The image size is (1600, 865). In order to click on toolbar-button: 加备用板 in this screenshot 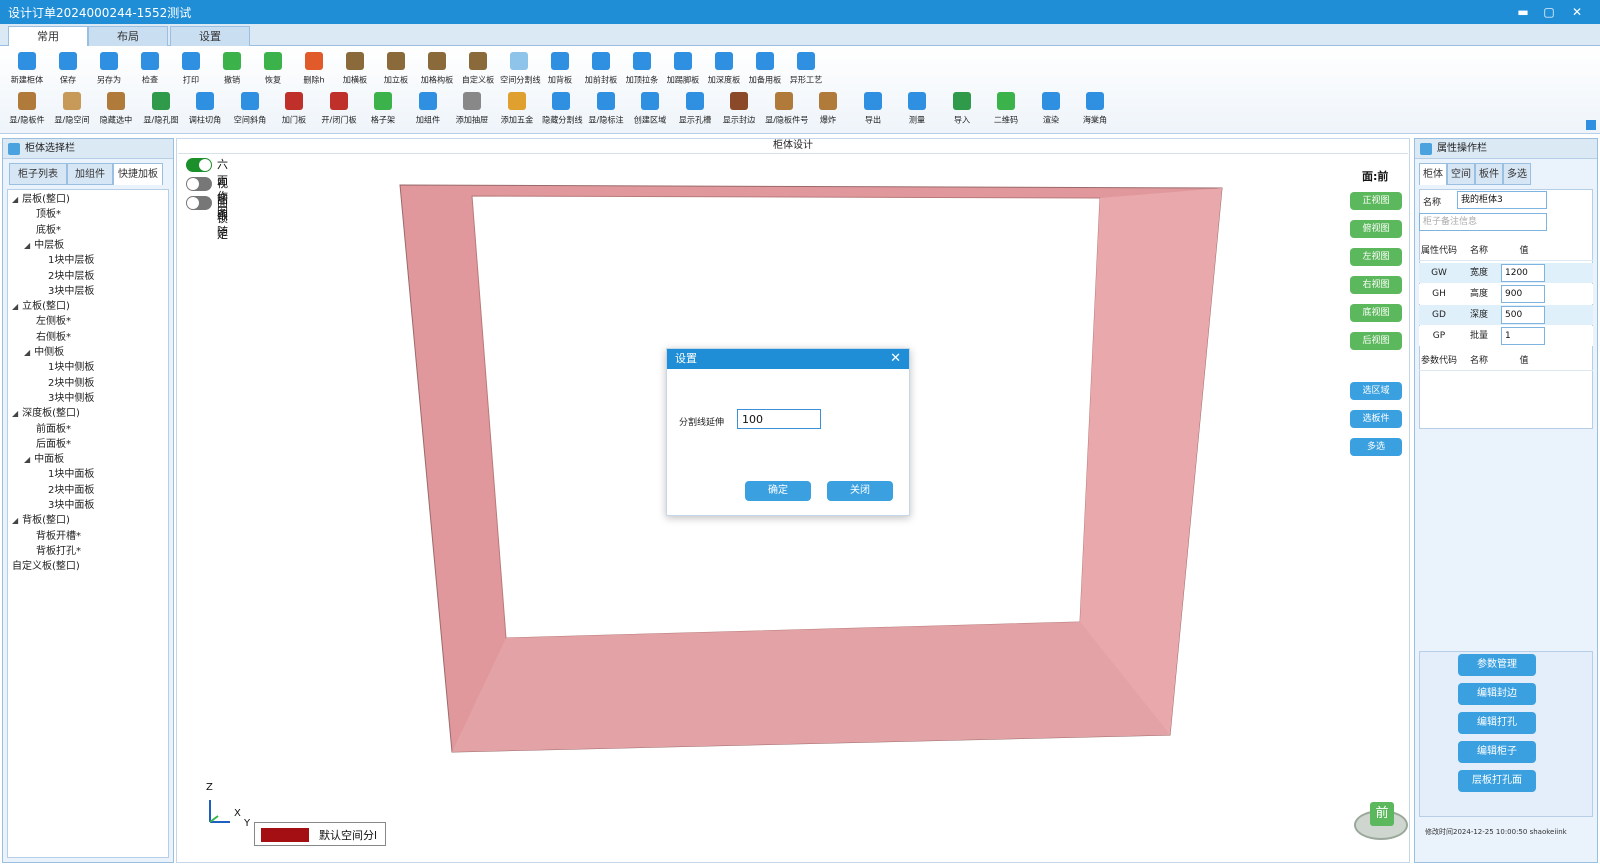, I will do `click(765, 70)`.